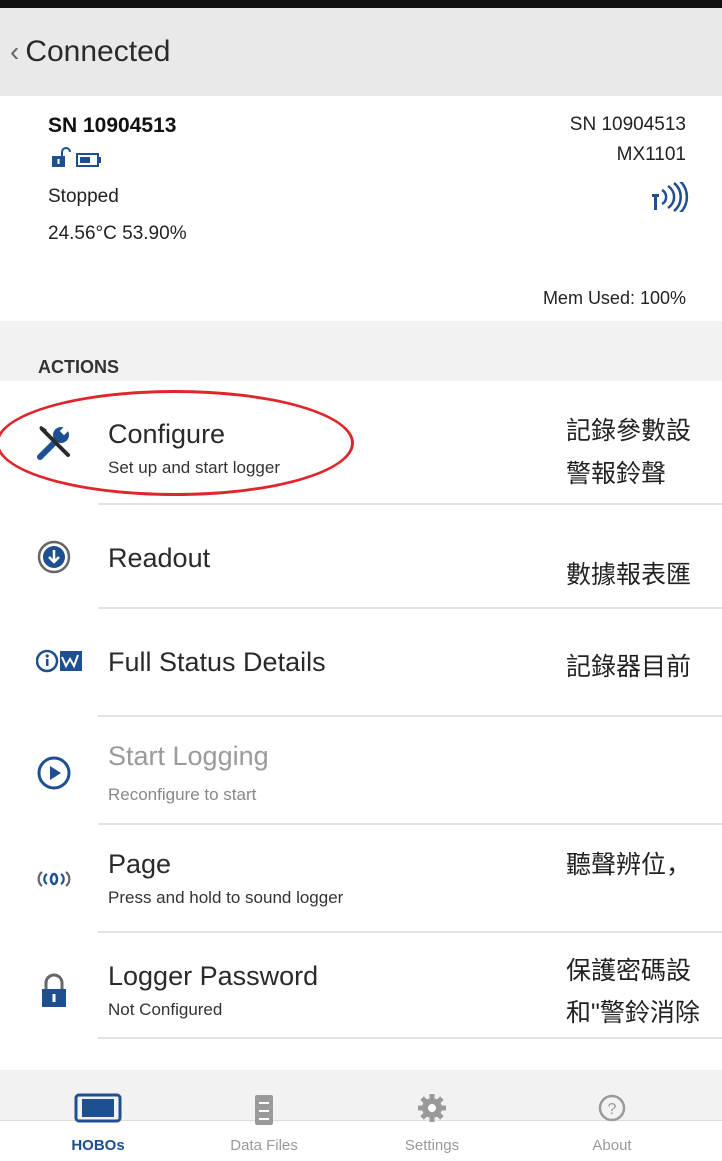 The width and height of the screenshot is (722, 1161). Describe the element at coordinates (188, 756) in the screenshot. I see `action-title: Start Logging` at that location.